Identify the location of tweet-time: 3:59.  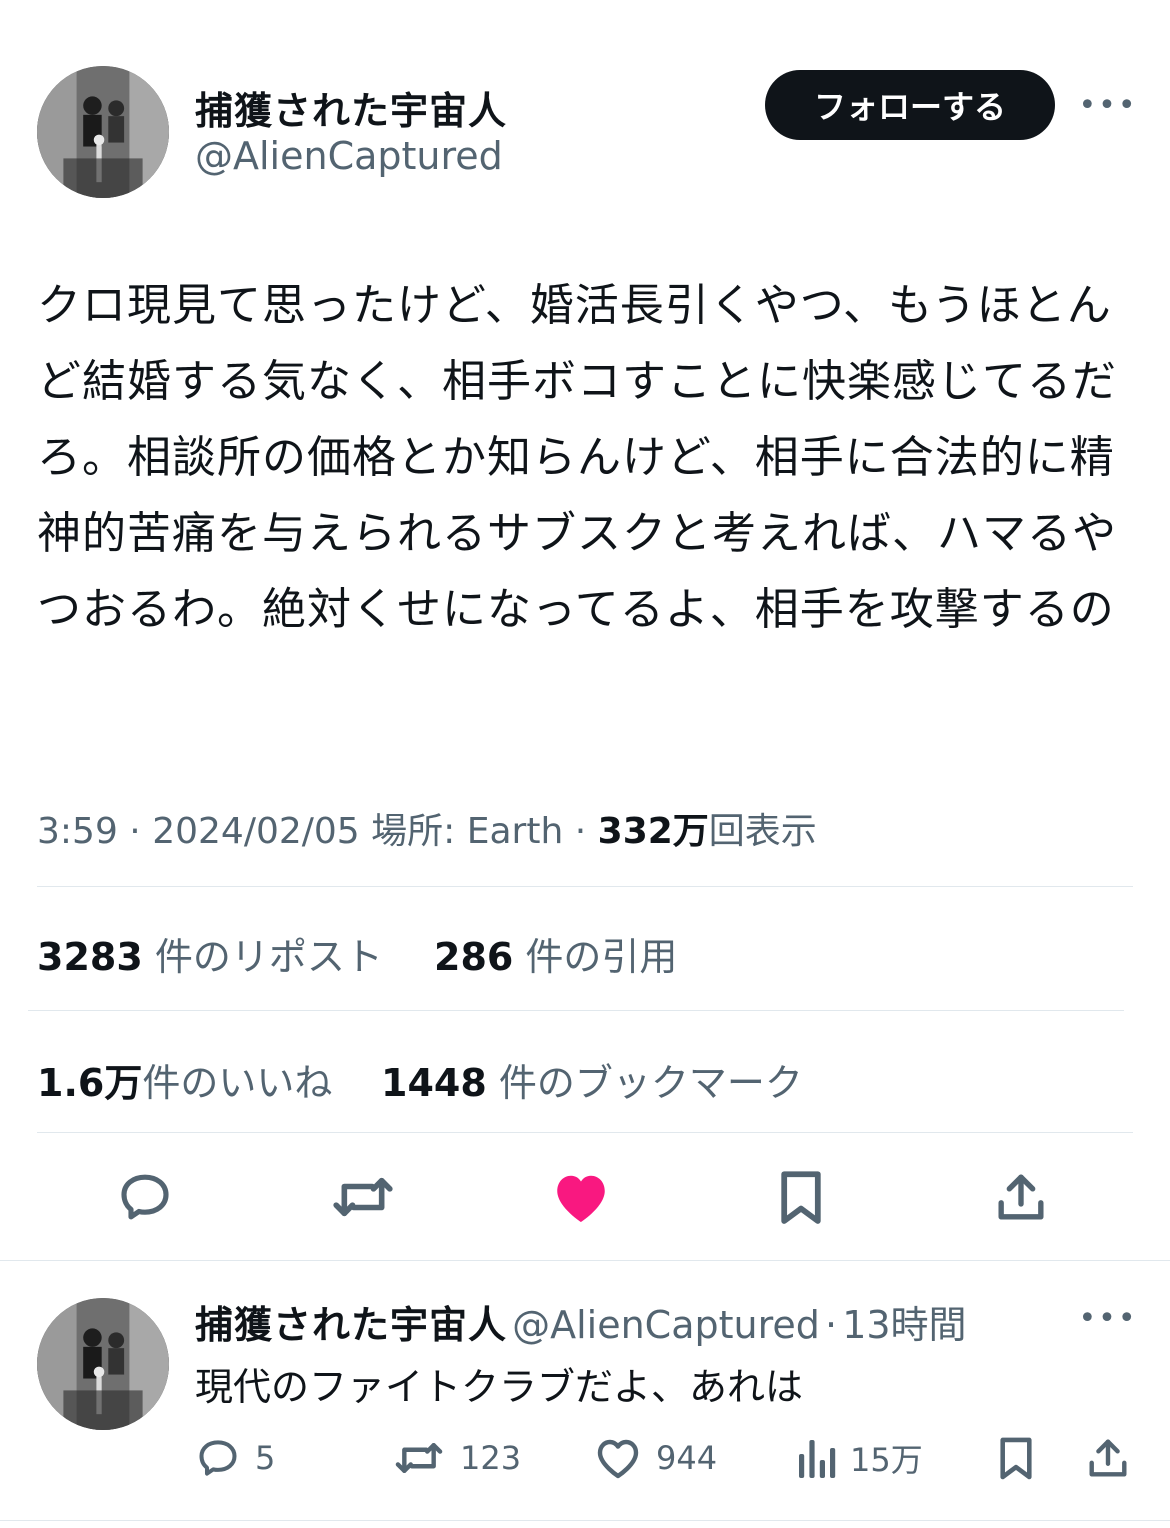
(77, 831).